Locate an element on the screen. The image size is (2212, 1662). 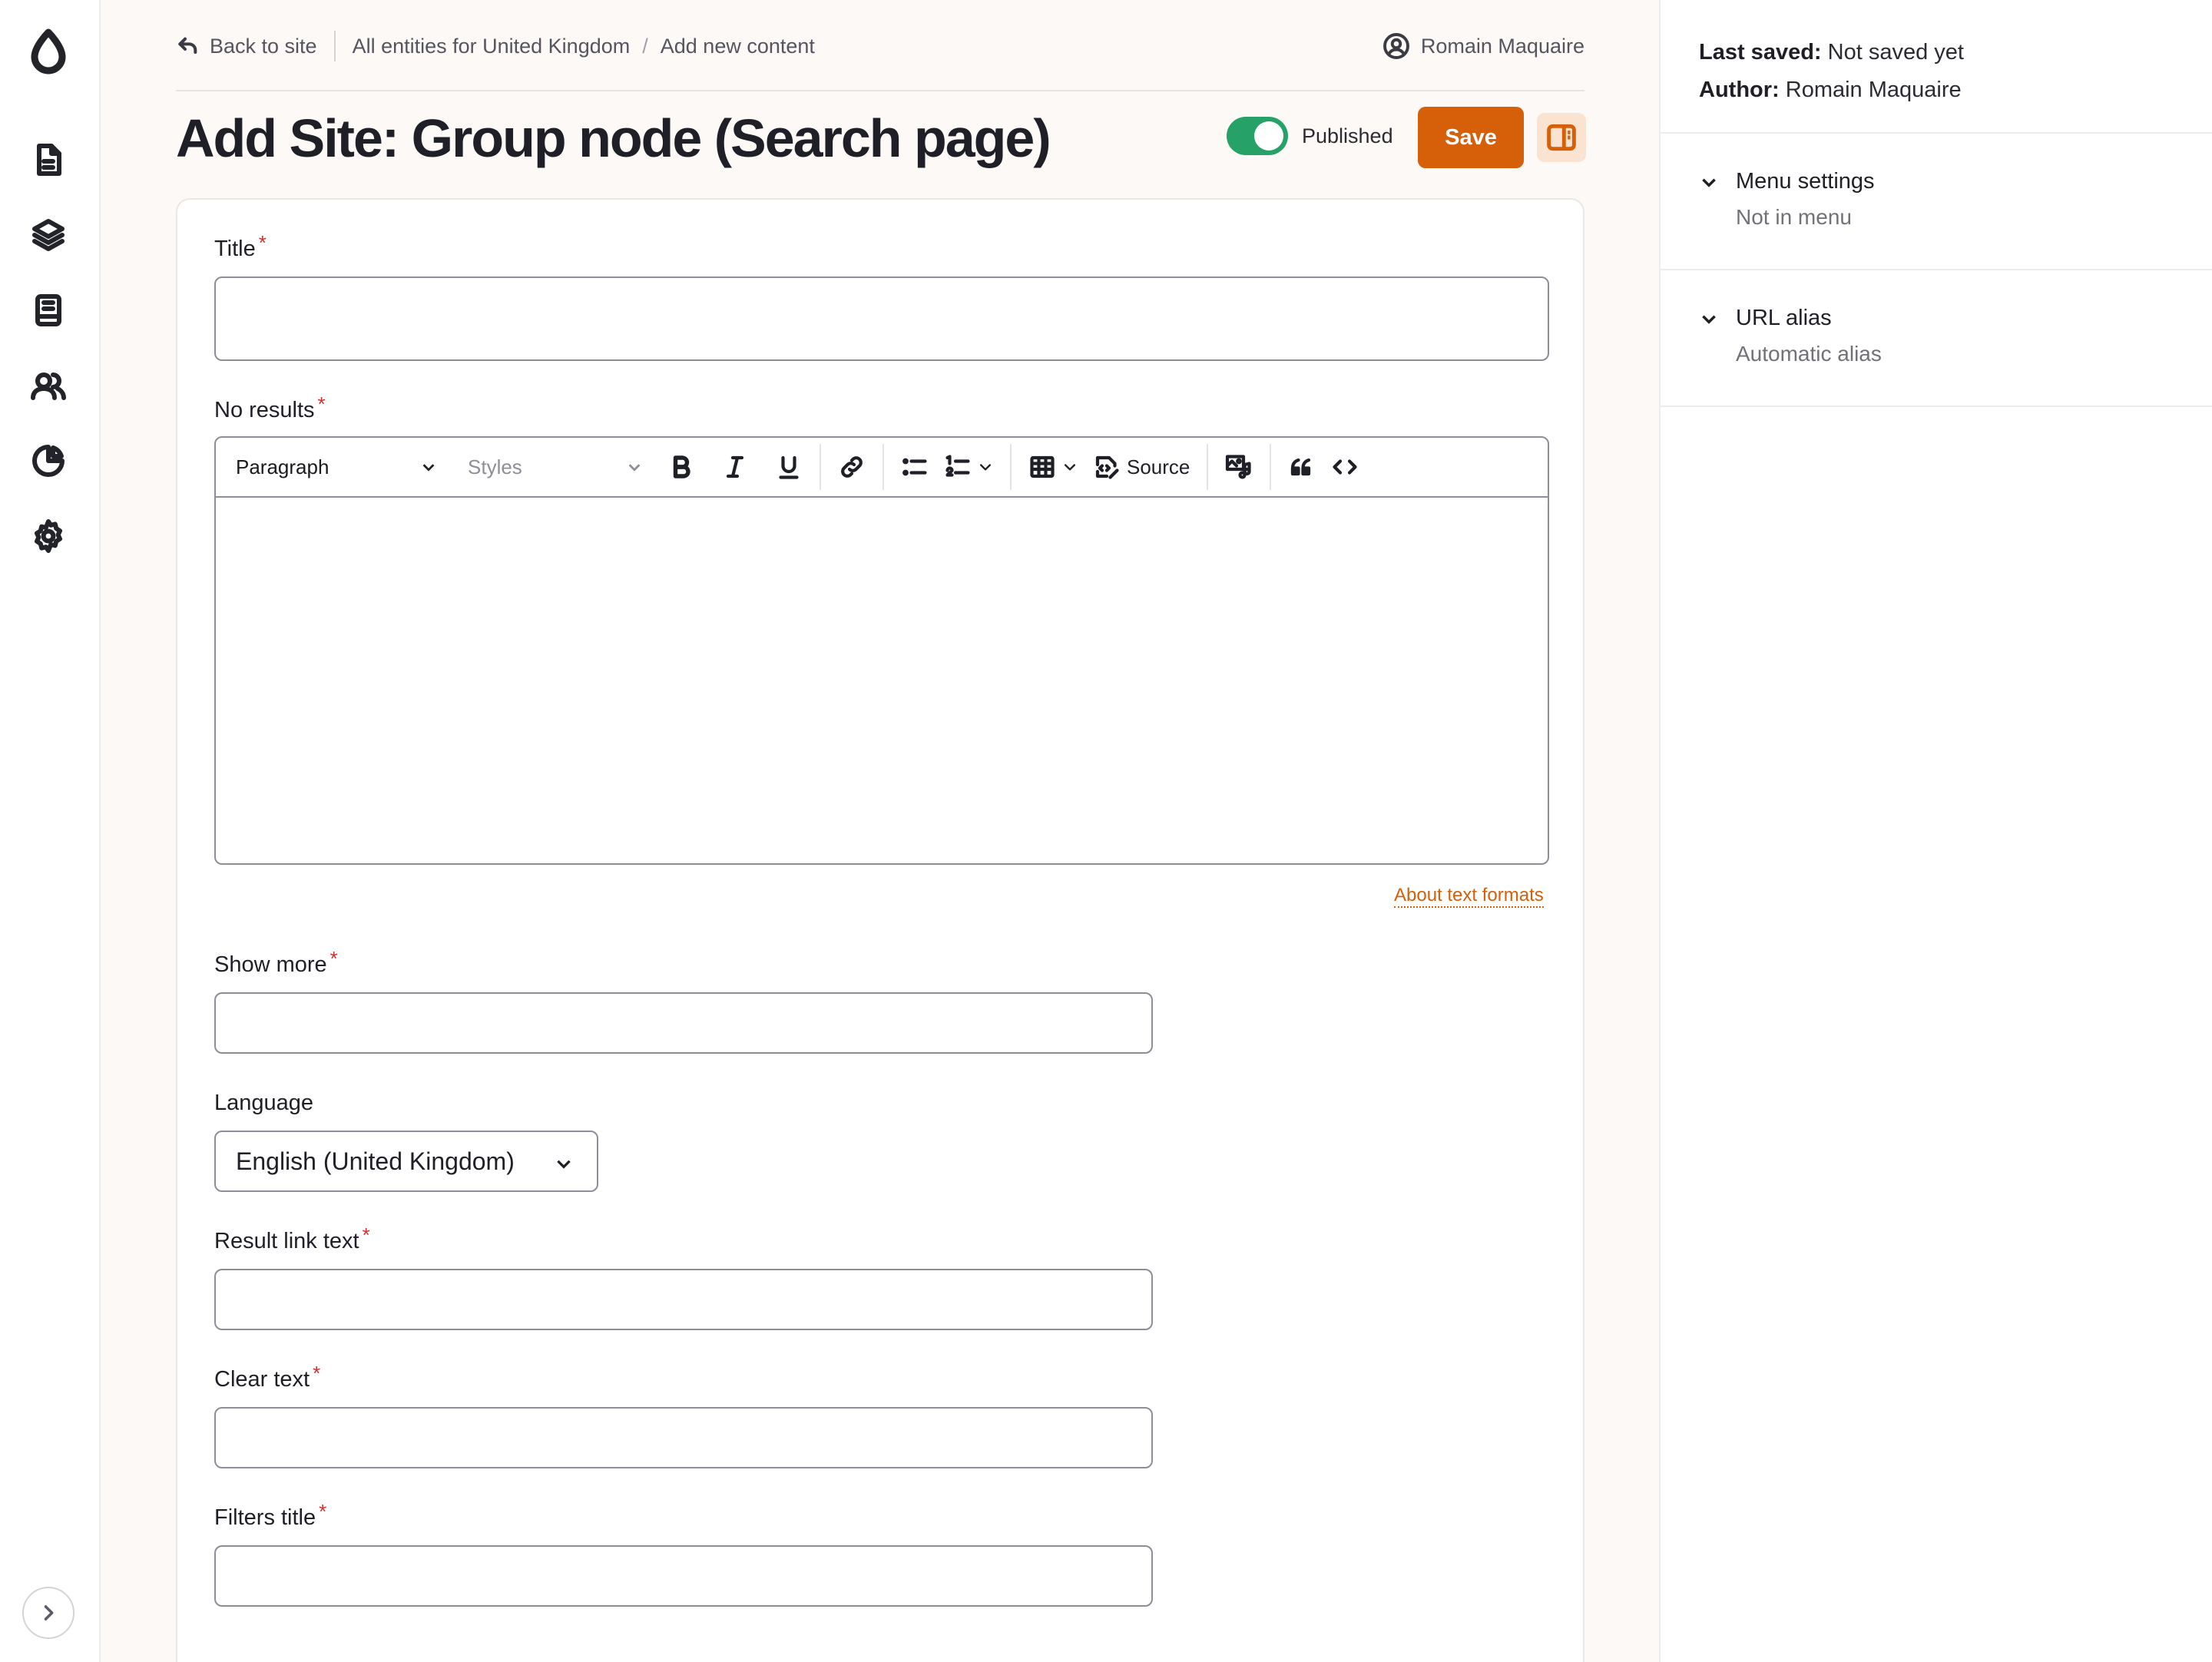
paragraph-dropdown: Paragraph is located at coordinates (337, 467).